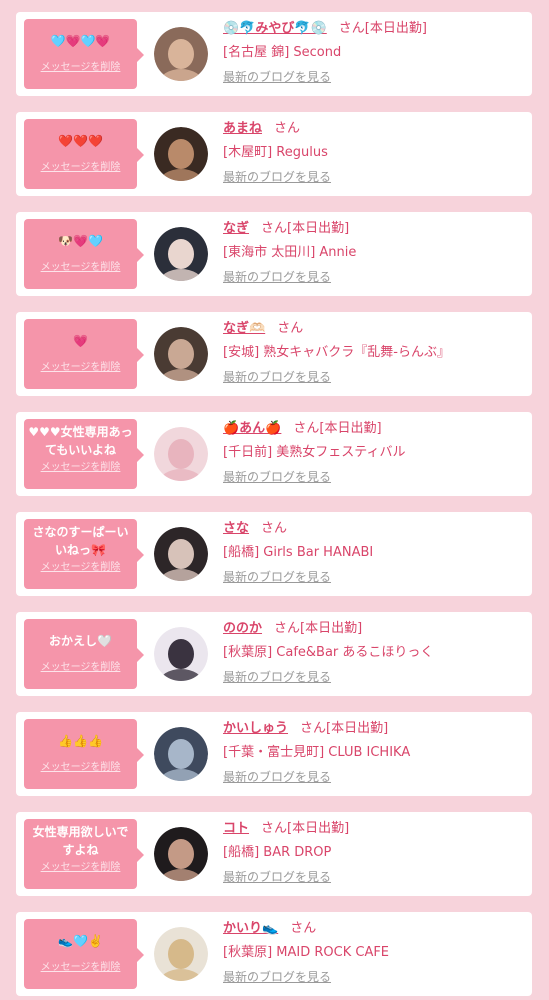  I want to click on message-bubble: 👍👍👍 メッセージを削除, so click(84, 754).